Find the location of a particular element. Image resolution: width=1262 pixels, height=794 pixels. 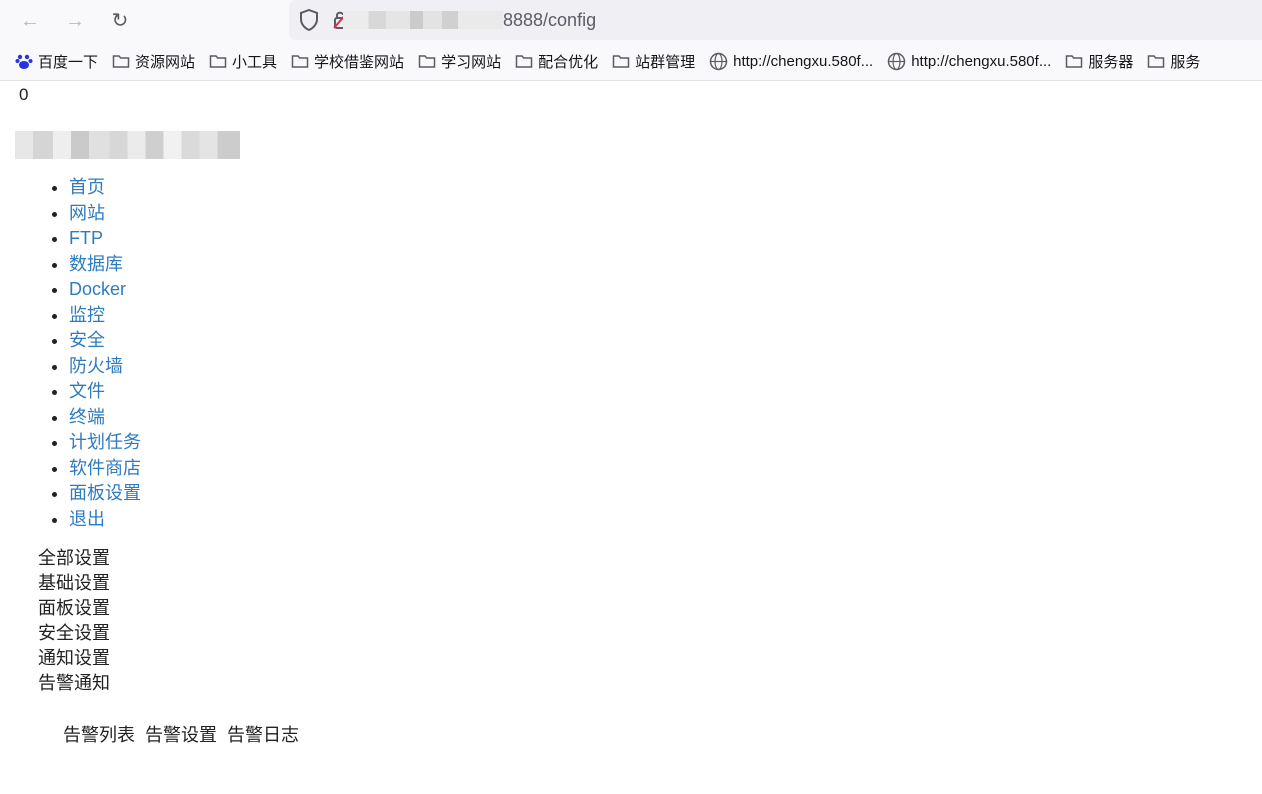

bookmark-folder-services: 服务 is located at coordinates (1173, 61).